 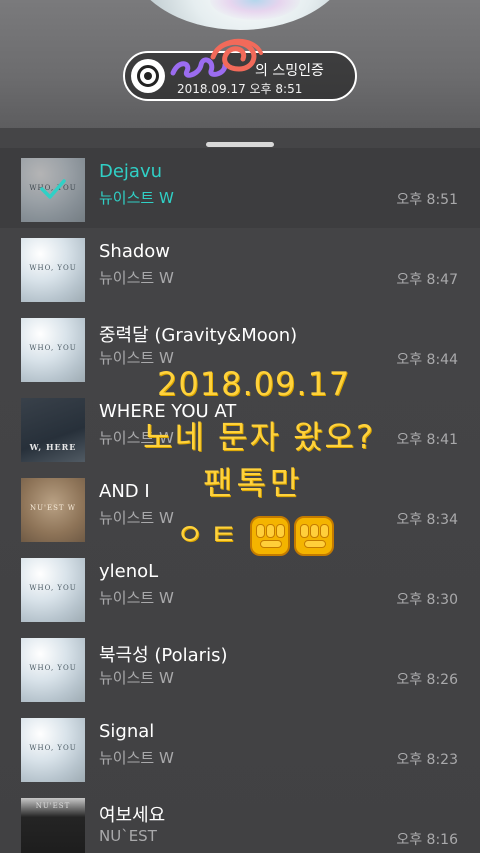 What do you see at coordinates (289, 71) in the screenshot?
I see `stream-proof-title: 의 스밍인증` at bounding box center [289, 71].